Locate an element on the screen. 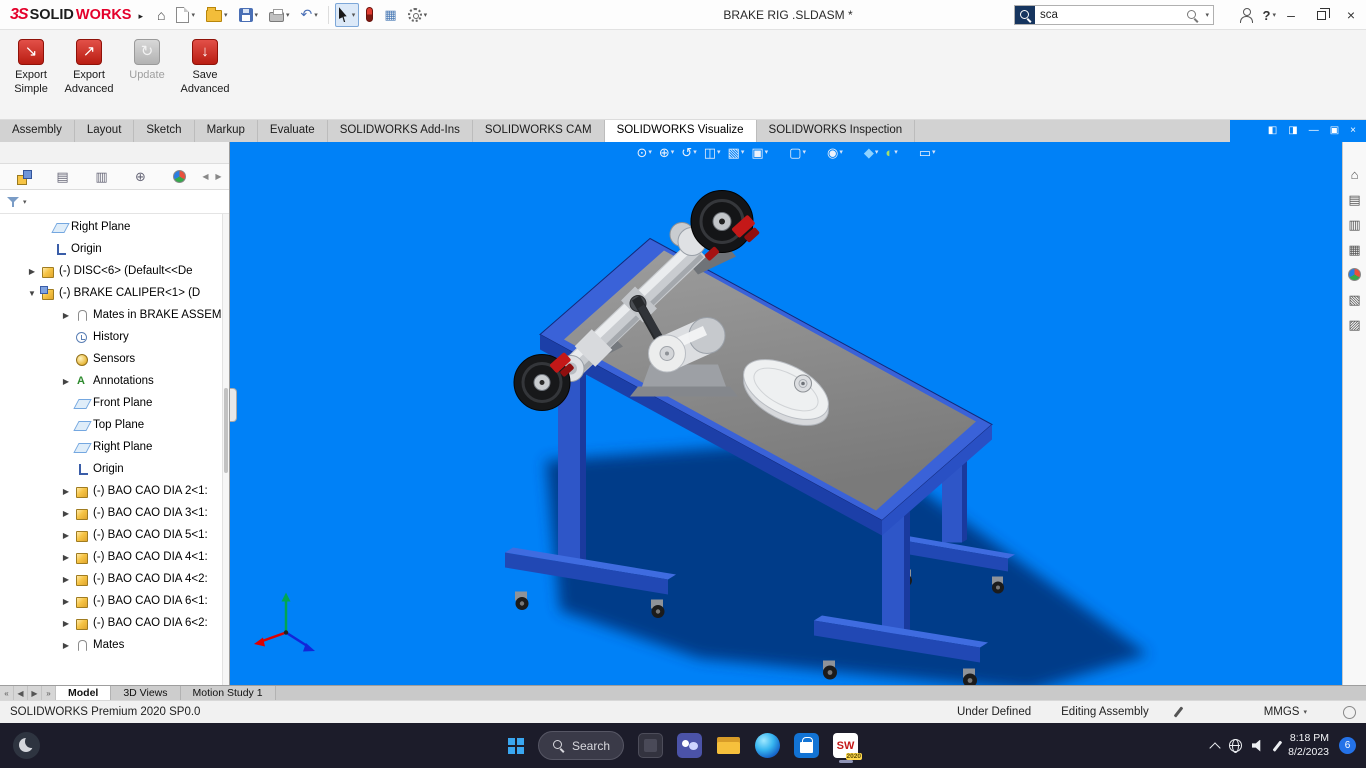 This screenshot has width=1366, height=768. user-account-icon is located at coordinates (1246, 15).